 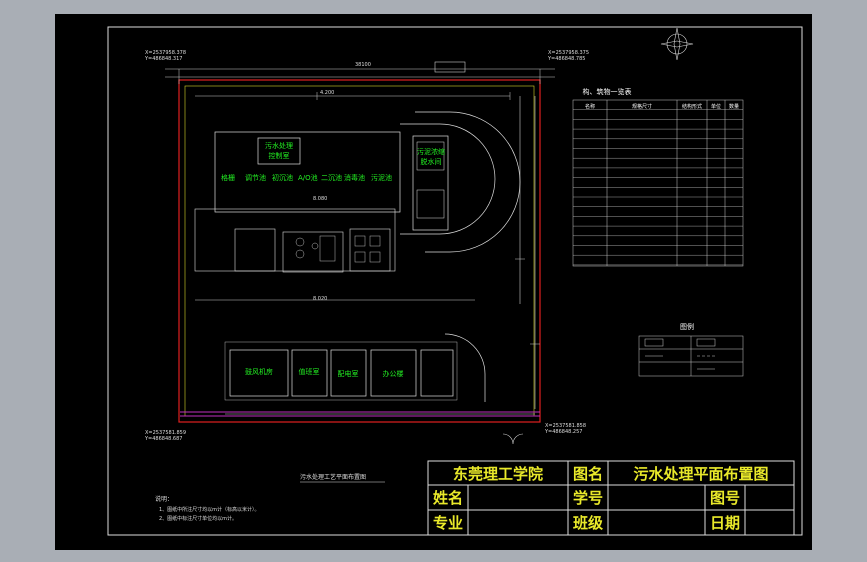 What do you see at coordinates (607, 91) in the screenshot?
I see `structures-table-title: 构、筑物一览表` at bounding box center [607, 91].